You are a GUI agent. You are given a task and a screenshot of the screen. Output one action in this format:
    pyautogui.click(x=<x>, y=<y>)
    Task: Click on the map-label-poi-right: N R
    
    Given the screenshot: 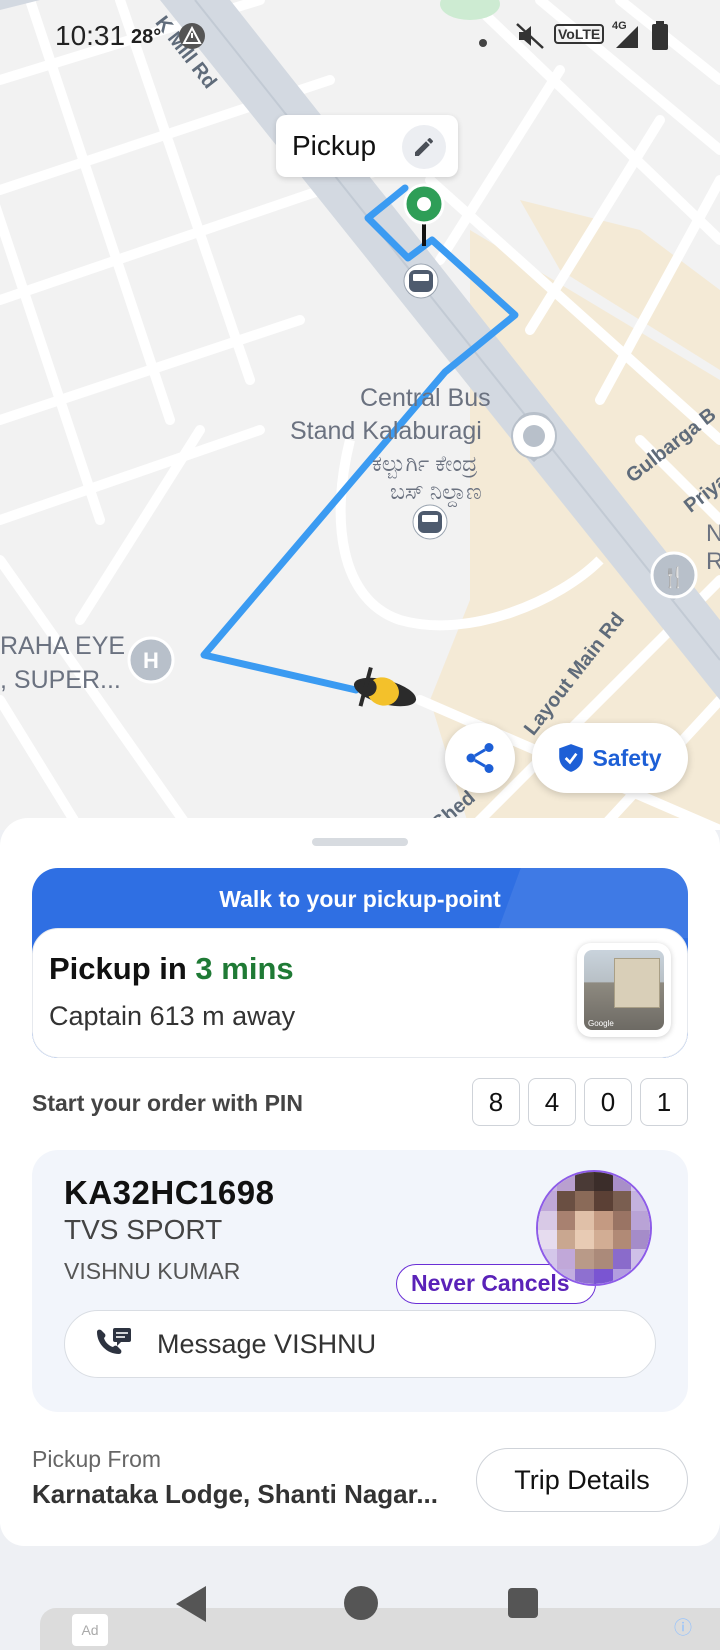 What is the action you would take?
    pyautogui.click(x=713, y=547)
    